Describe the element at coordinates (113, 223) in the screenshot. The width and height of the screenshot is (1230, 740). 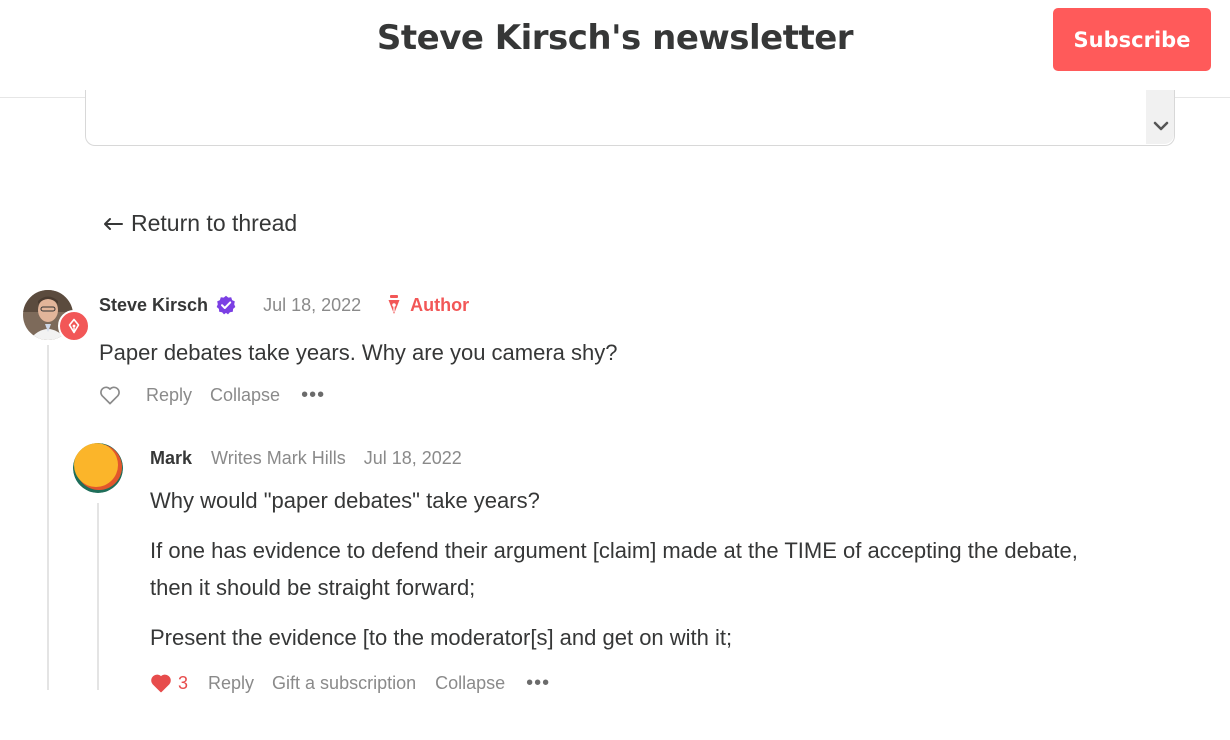
I see `arrow-left-icon` at that location.